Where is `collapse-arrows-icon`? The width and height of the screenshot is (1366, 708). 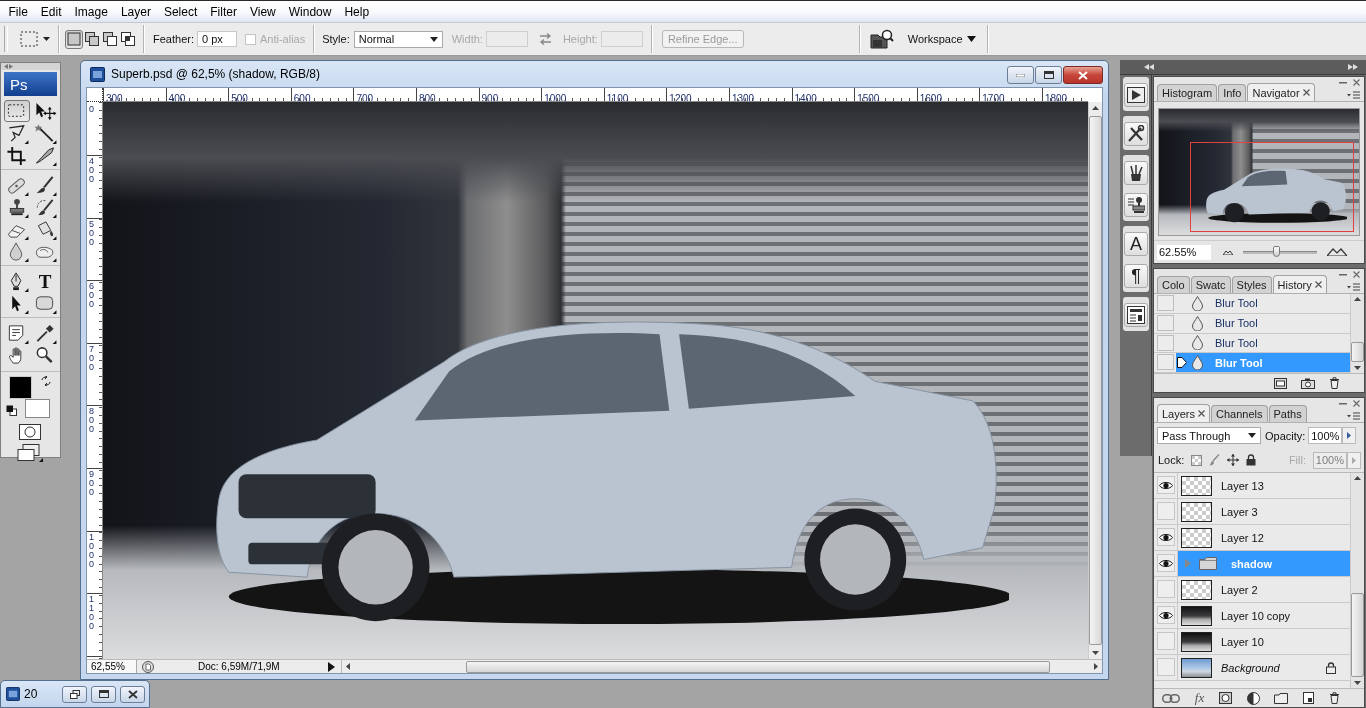 collapse-arrows-icon is located at coordinates (8, 66).